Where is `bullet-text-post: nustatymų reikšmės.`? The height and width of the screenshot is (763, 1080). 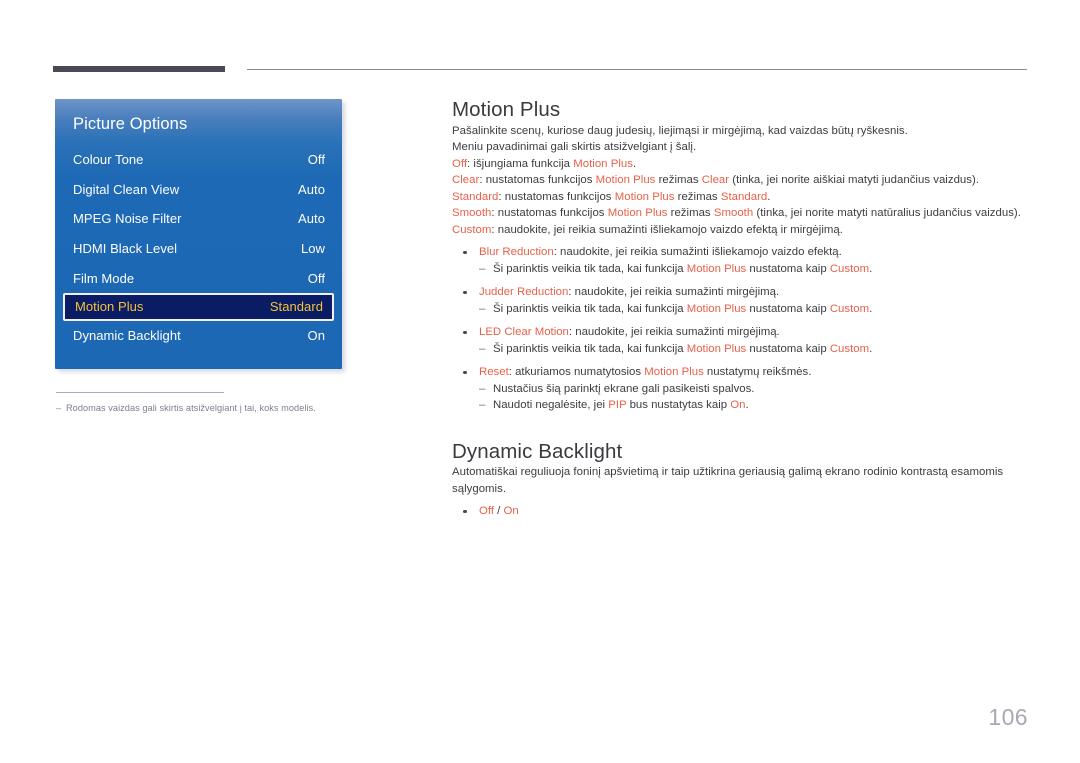 bullet-text-post: nustatymų reikšmės. is located at coordinates (757, 372).